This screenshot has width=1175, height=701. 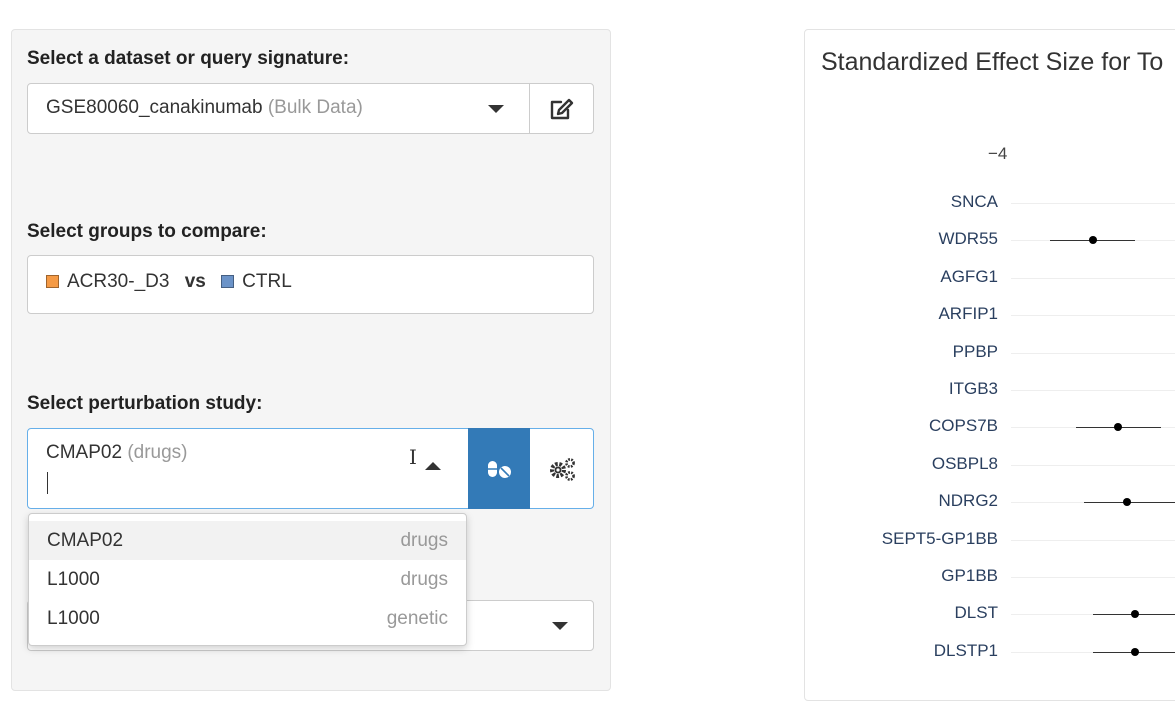 I want to click on gene-label: AGFG1, so click(x=908, y=277).